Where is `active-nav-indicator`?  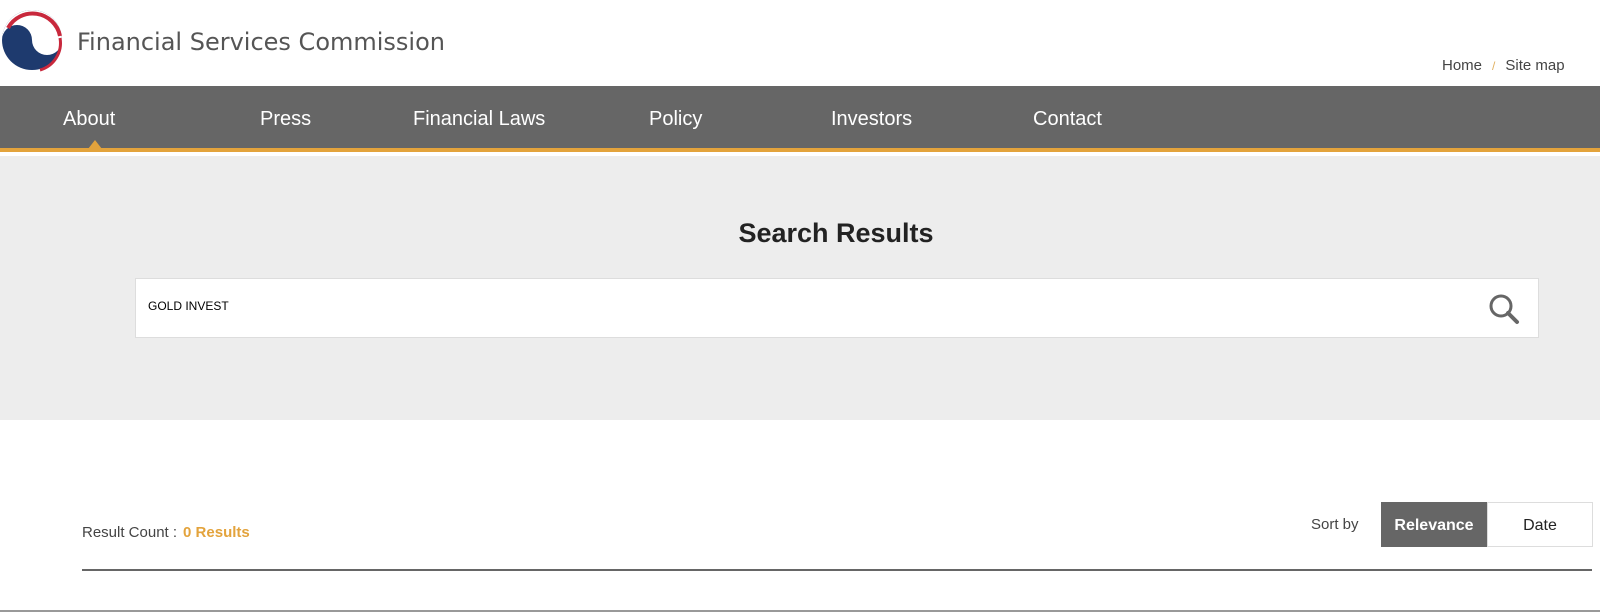 active-nav-indicator is located at coordinates (95, 144).